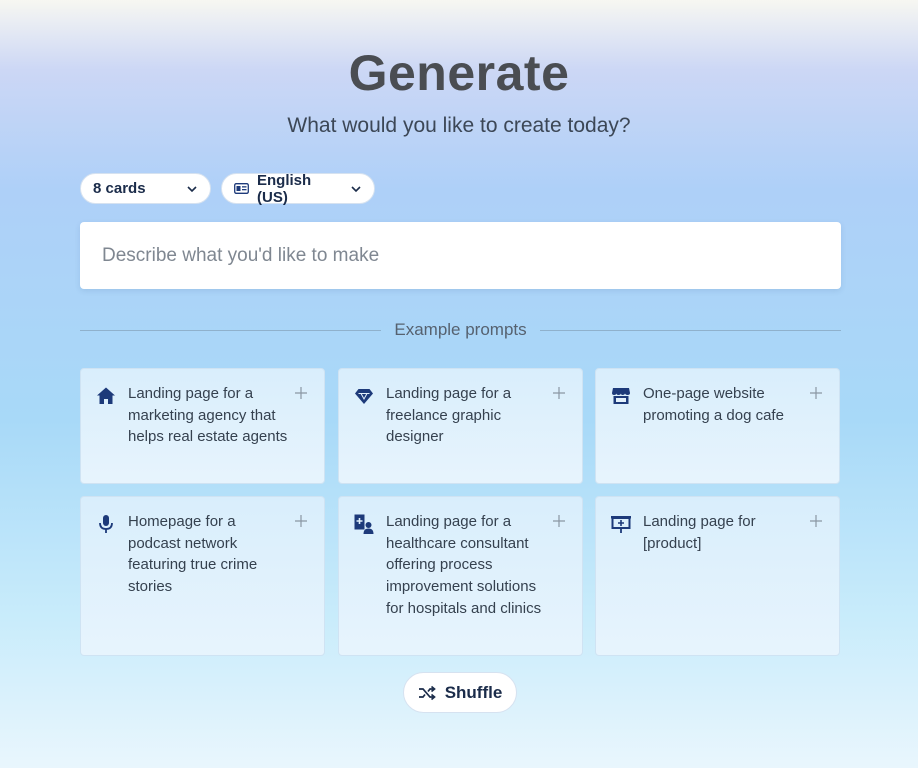  I want to click on shuffle-label: Shuffle, so click(473, 692).